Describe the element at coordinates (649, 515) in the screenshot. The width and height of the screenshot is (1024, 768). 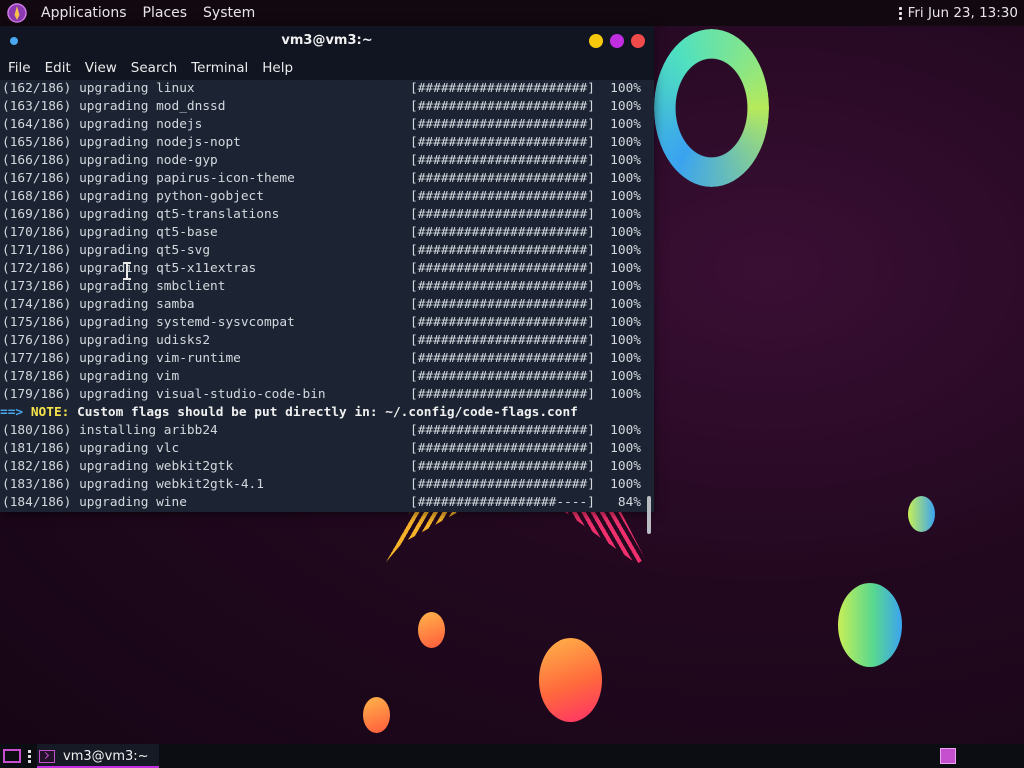
I see `terminal-scrollbar` at that location.